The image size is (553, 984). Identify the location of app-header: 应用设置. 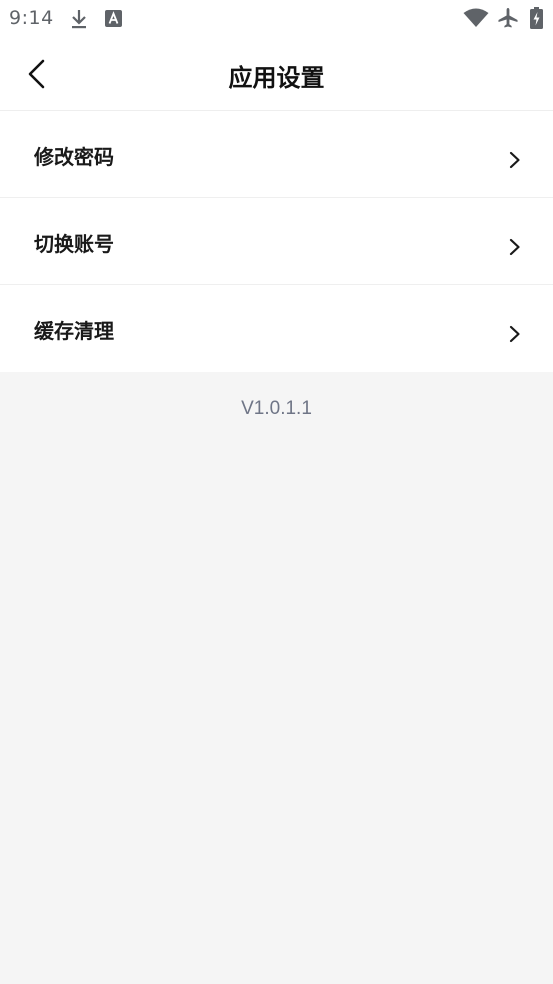
(276, 74).